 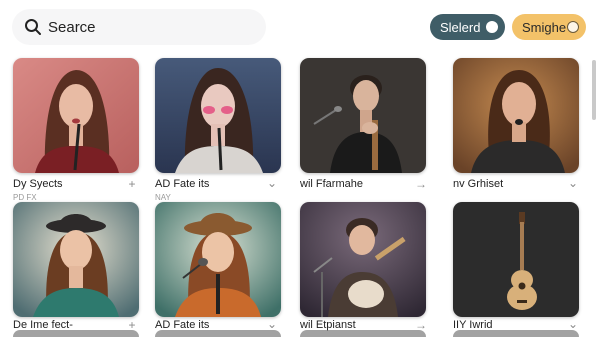 What do you see at coordinates (182, 184) in the screenshot?
I see `card-title: AD Fate its` at bounding box center [182, 184].